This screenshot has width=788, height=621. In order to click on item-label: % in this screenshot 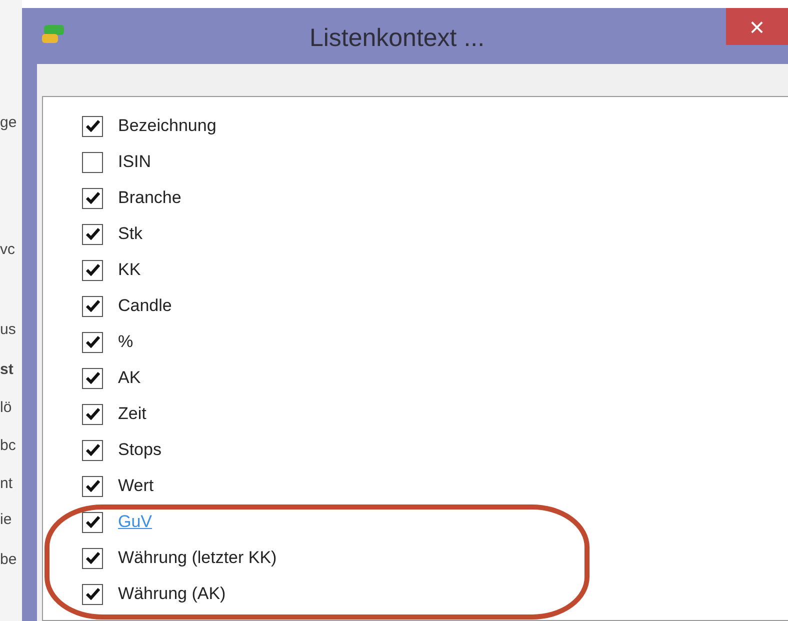, I will do `click(126, 342)`.